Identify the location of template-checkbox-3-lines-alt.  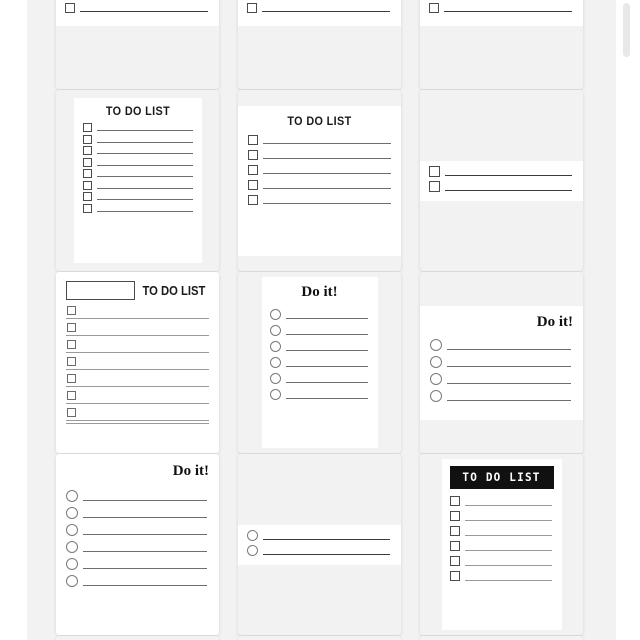
(319, 44).